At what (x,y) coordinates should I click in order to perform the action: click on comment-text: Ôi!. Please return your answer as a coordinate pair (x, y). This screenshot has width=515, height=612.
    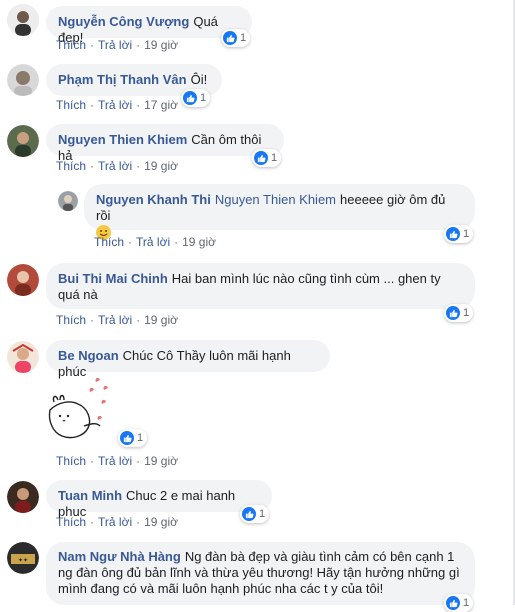
    Looking at the image, I should click on (199, 79).